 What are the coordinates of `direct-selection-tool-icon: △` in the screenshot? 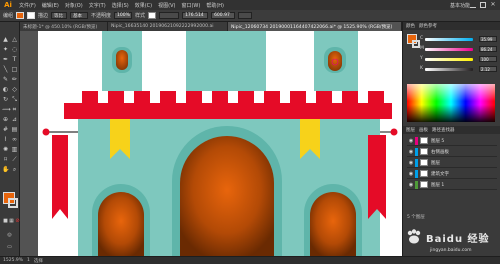 It's located at (14, 39).